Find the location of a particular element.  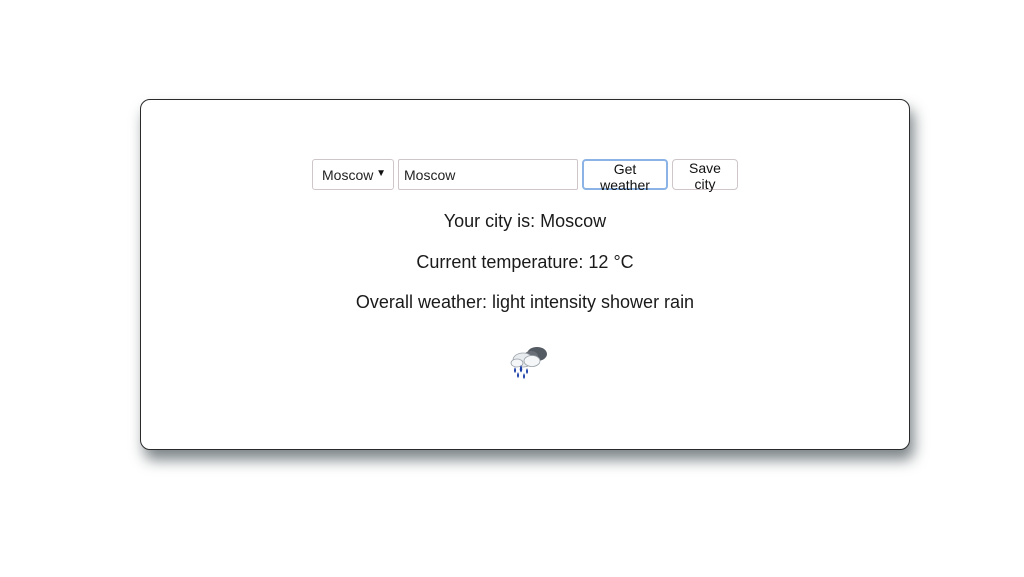

city-text: Your city is: Moscow is located at coordinates (525, 221).